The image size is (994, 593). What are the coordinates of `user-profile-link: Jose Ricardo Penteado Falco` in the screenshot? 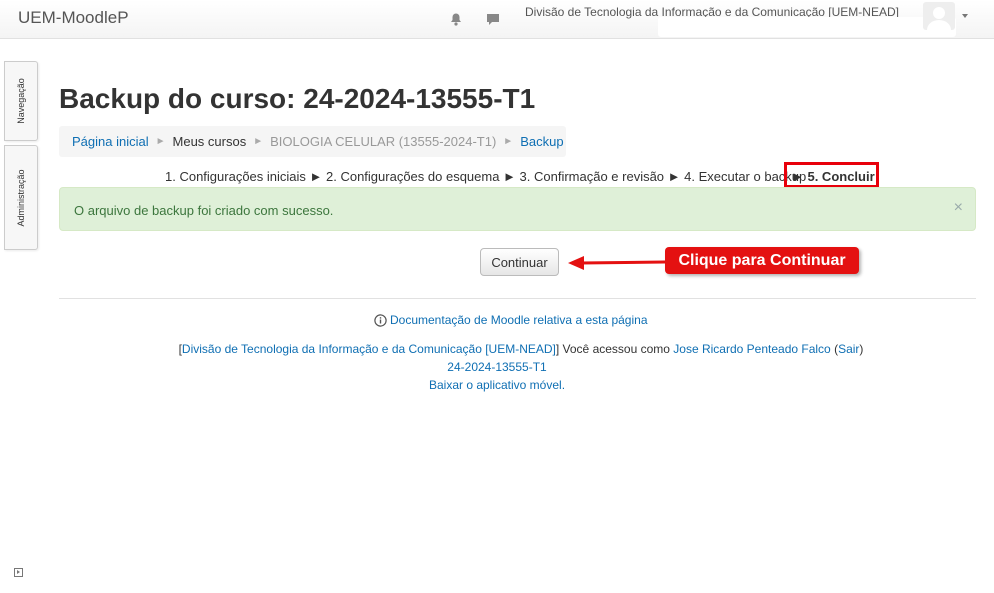 It's located at (751, 349).